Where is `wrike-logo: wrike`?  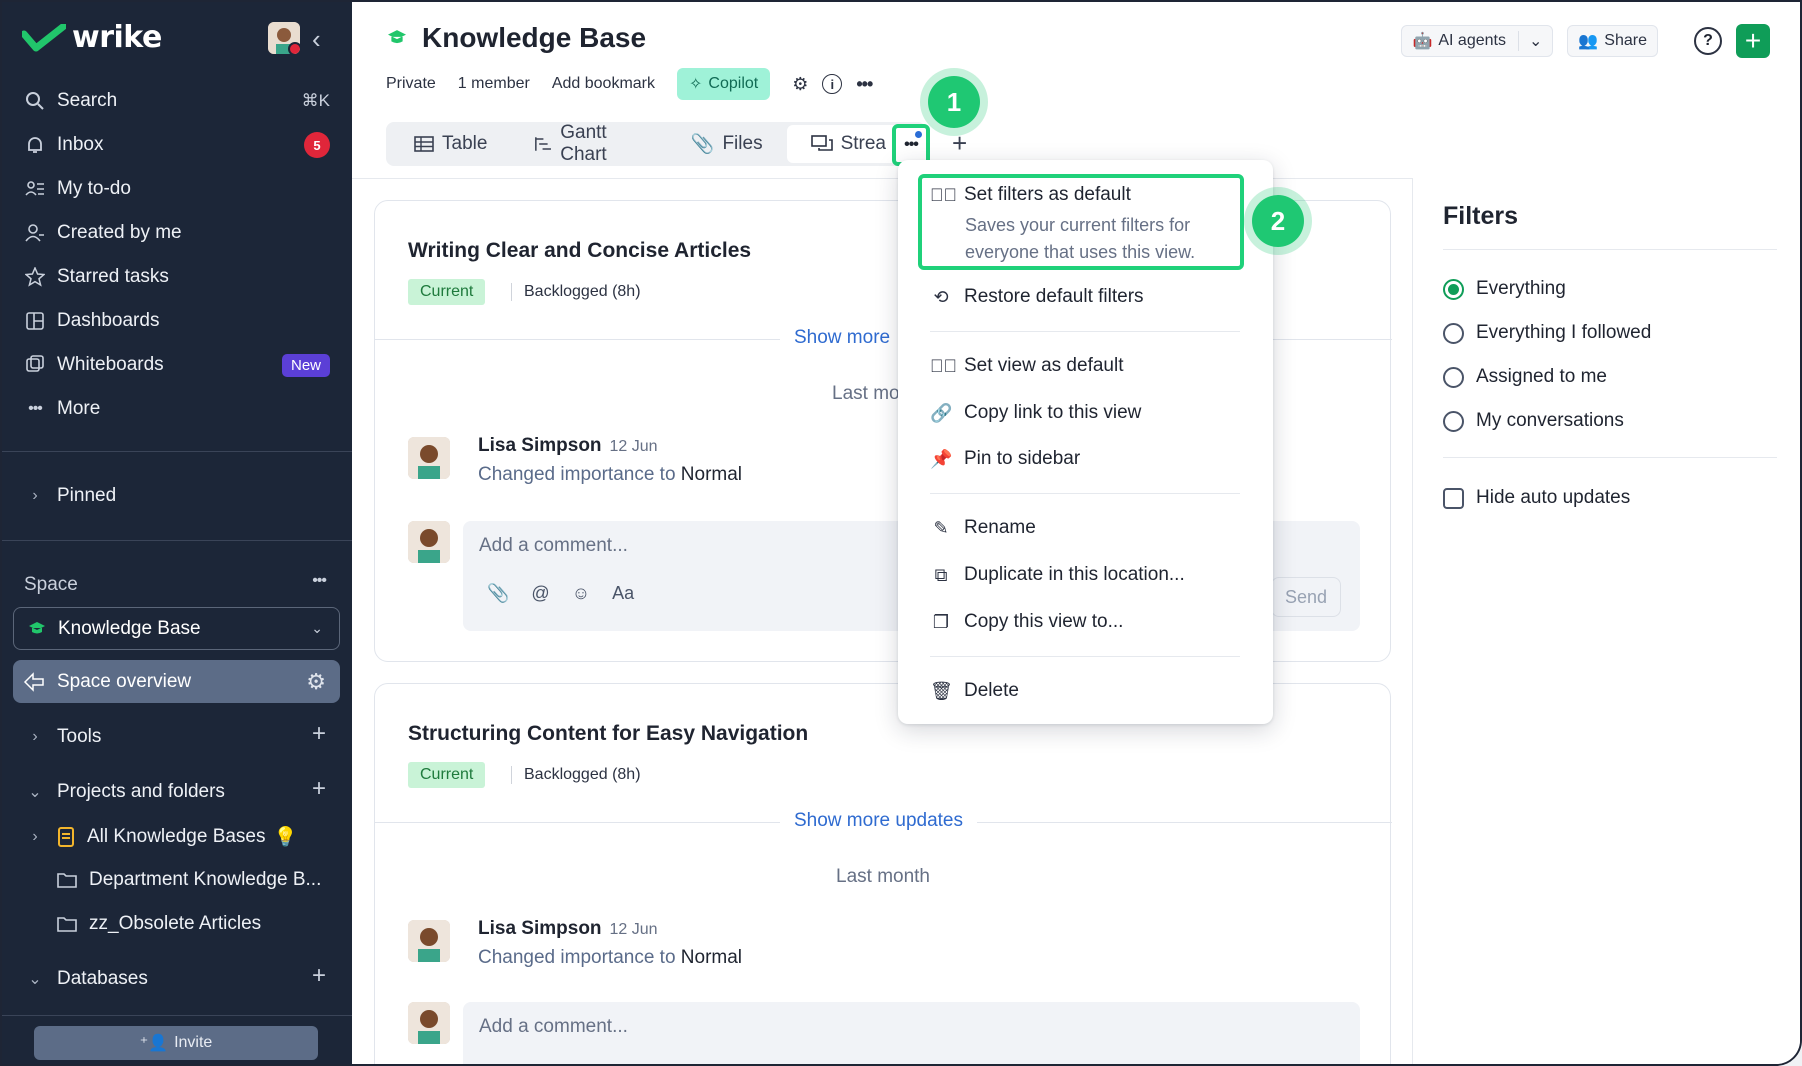 wrike-logo: wrike is located at coordinates (92, 37).